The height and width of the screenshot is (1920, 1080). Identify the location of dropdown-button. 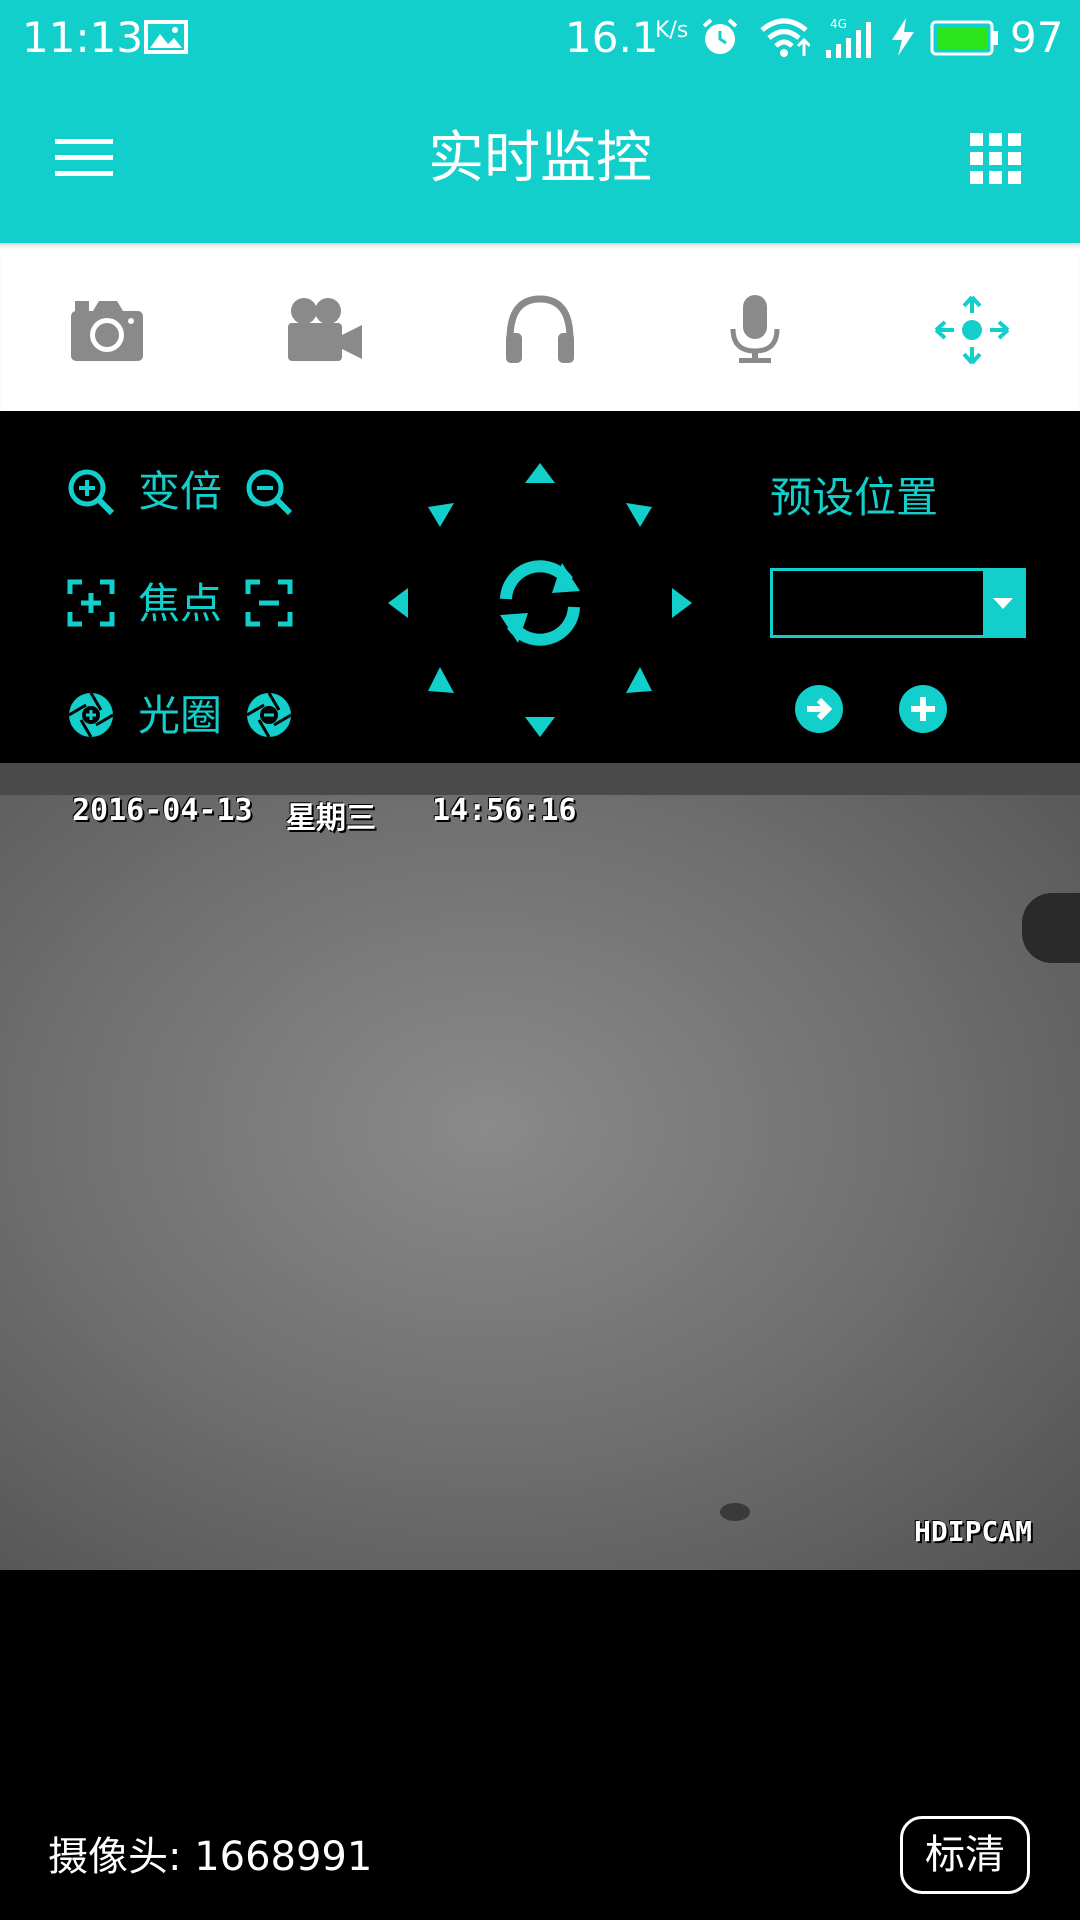
(1003, 603).